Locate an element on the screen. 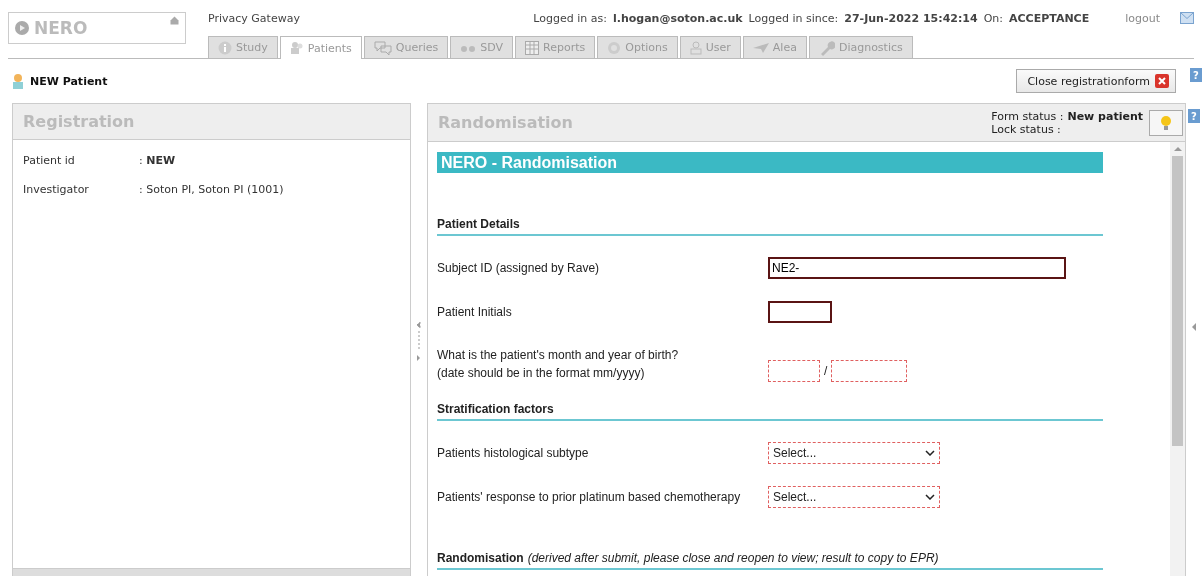 Image resolution: width=1202 pixels, height=576 pixels. scroll-up-icon is located at coordinates (1177, 149).